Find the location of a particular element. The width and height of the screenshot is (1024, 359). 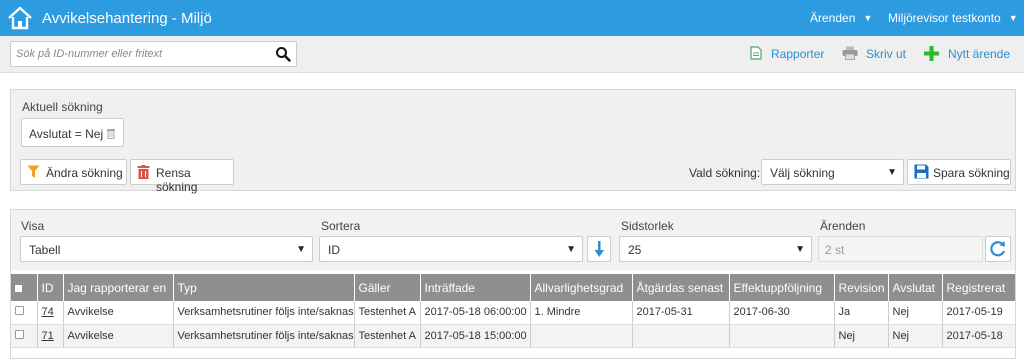

count-value: 2 st is located at coordinates (835, 250).